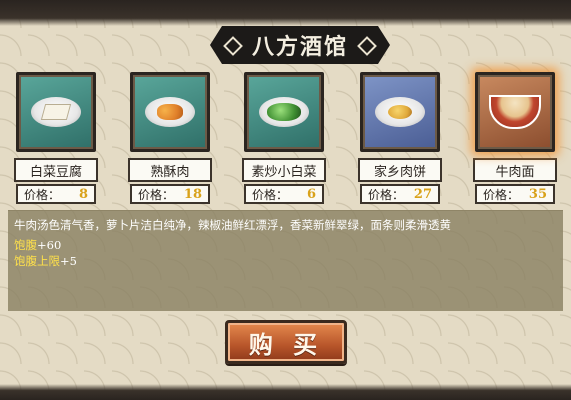 The image size is (571, 400). I want to click on buy-button: 购 买, so click(286, 342).